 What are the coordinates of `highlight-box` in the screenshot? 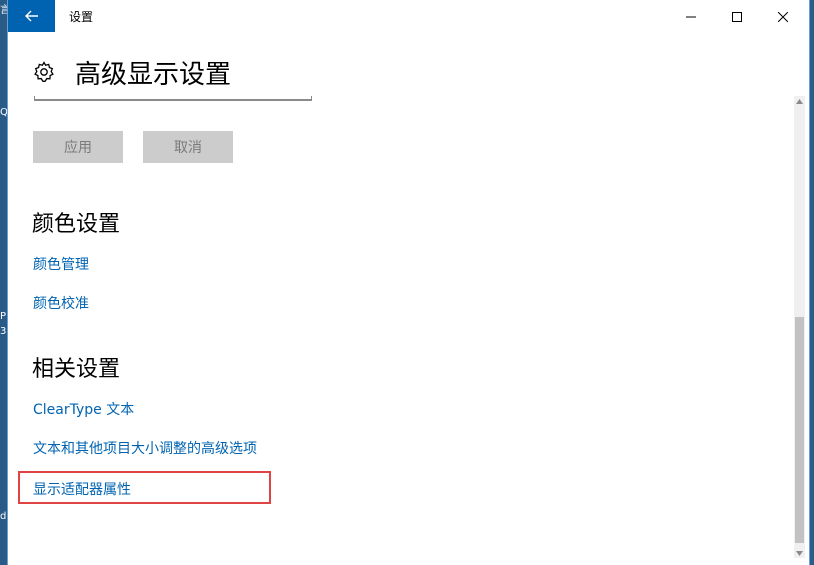 It's located at (144, 487).